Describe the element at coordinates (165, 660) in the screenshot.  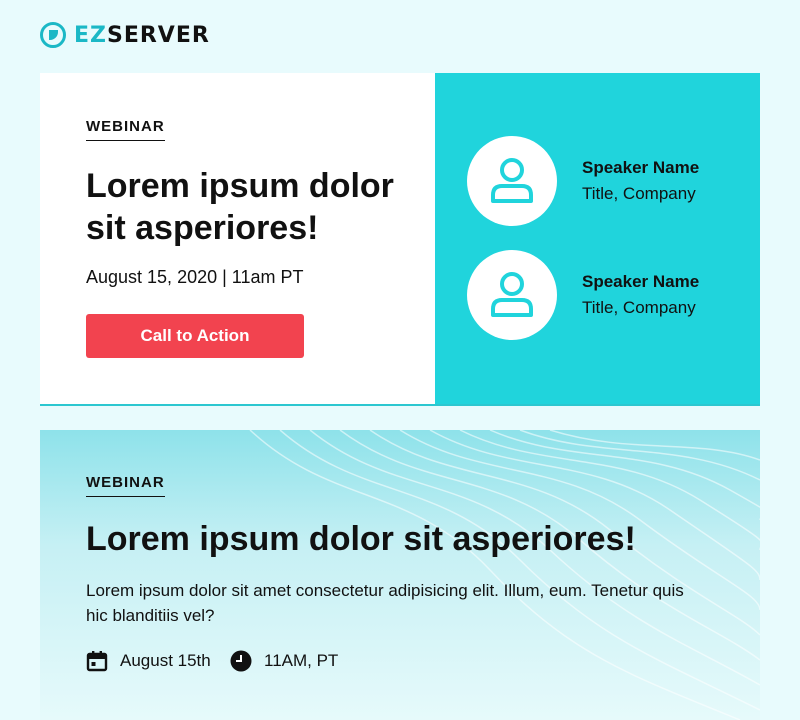
I see `event-date-text: August 15th` at that location.